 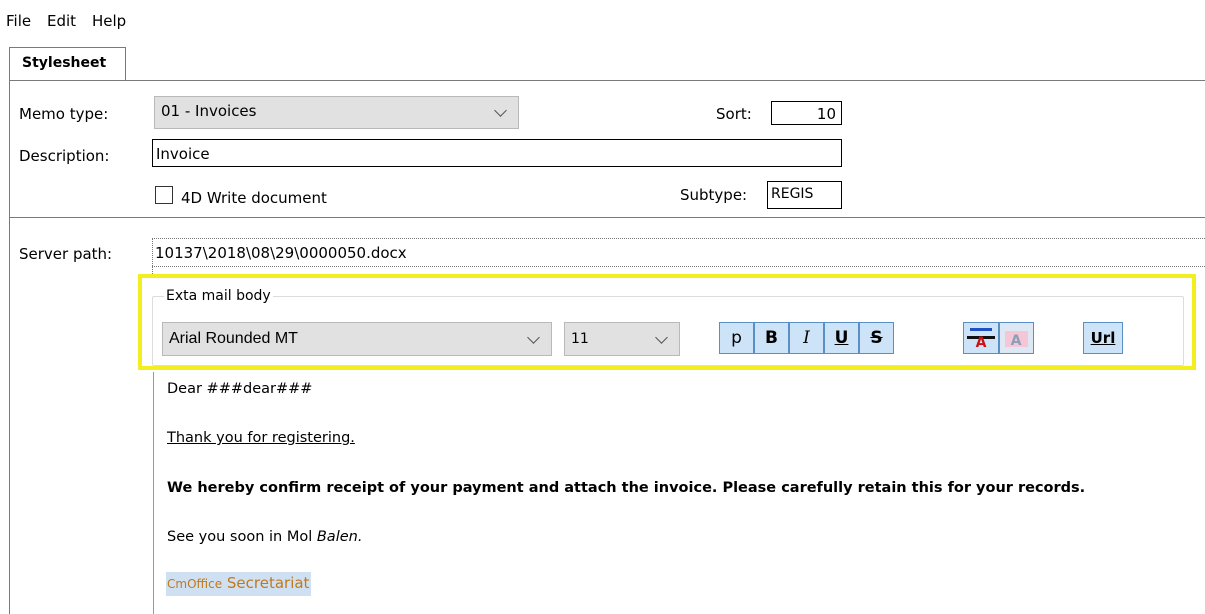 I want to click on memo-type-value: 01 - Invoices, so click(x=209, y=111).